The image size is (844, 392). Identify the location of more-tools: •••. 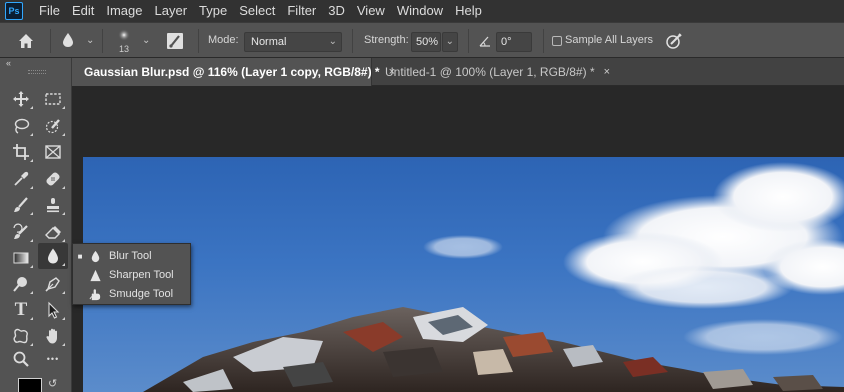
(53, 359).